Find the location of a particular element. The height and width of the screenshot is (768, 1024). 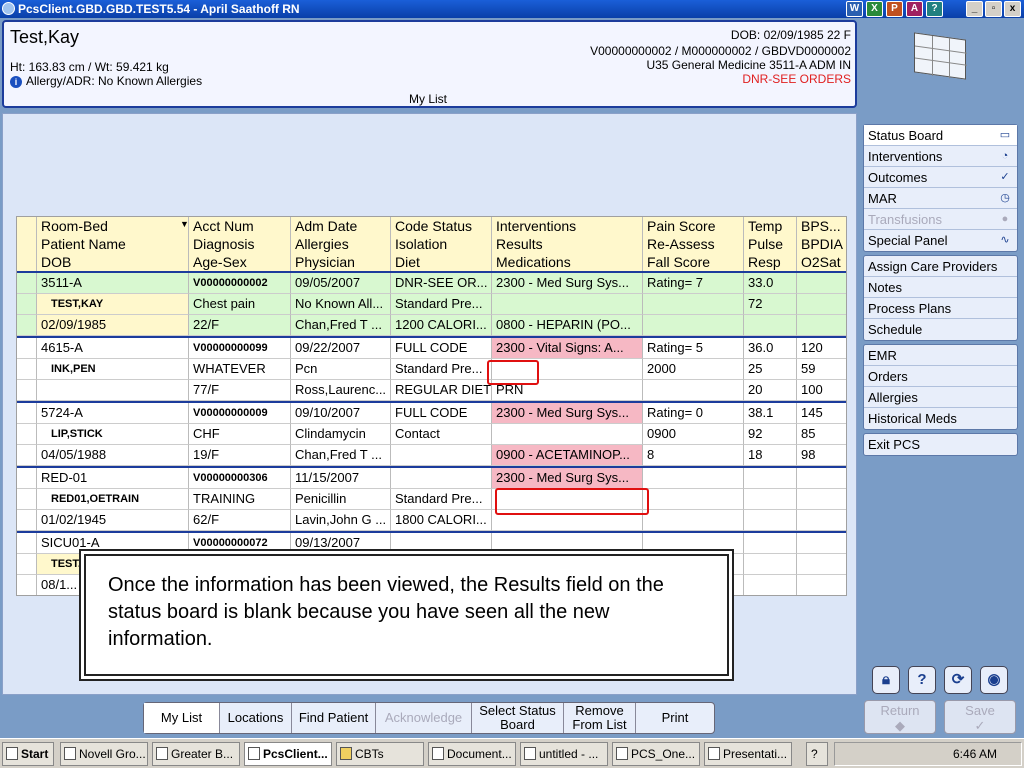

column-header: Diagnosis is located at coordinates (240, 244).